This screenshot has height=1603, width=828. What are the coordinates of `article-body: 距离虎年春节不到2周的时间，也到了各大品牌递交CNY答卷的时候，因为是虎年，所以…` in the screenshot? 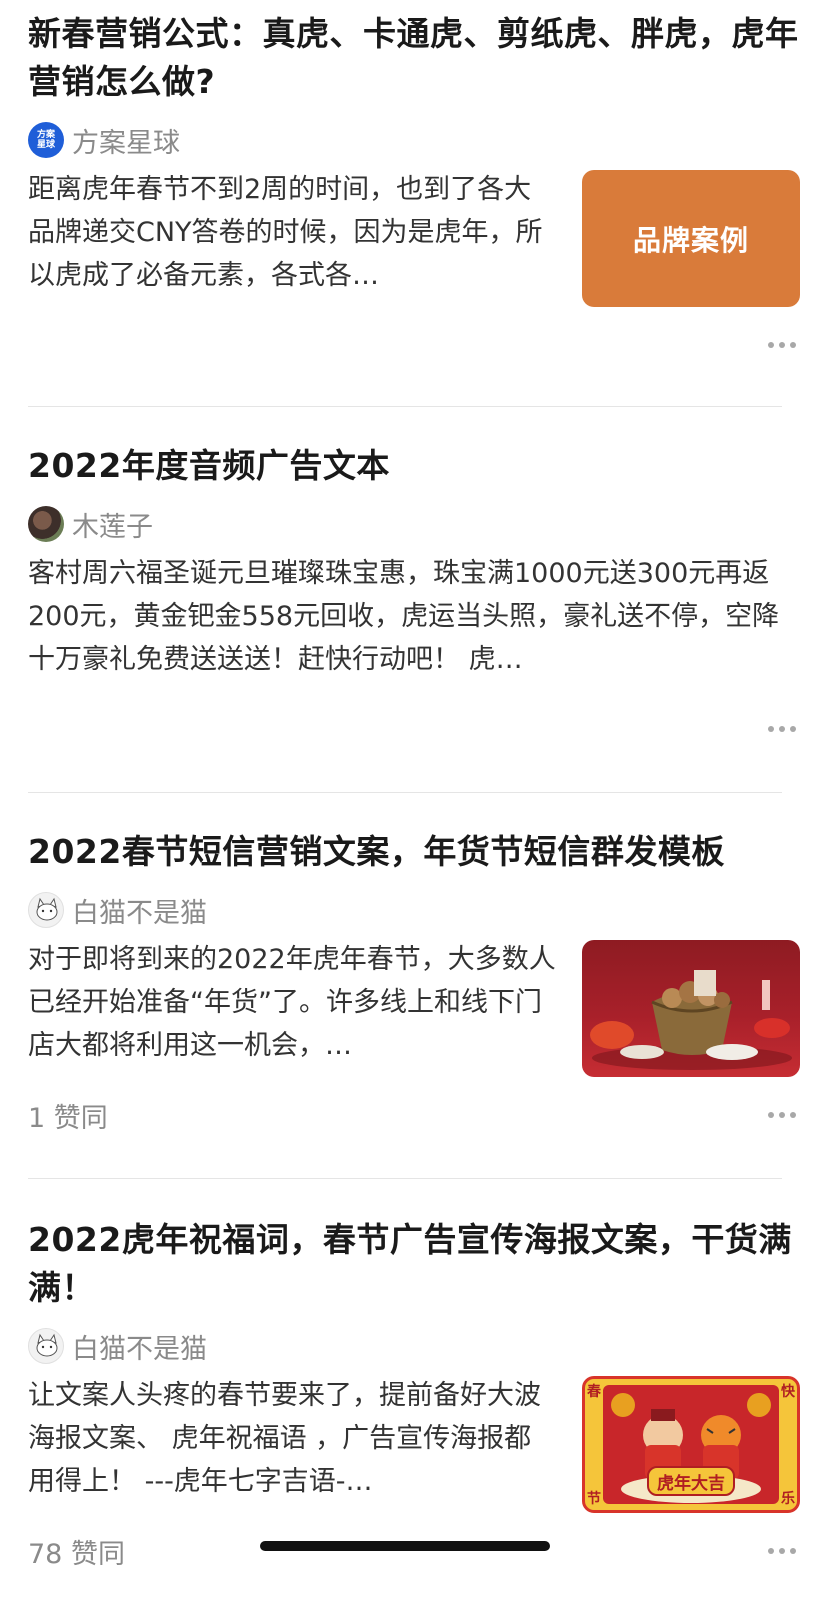 It's located at (414, 237).